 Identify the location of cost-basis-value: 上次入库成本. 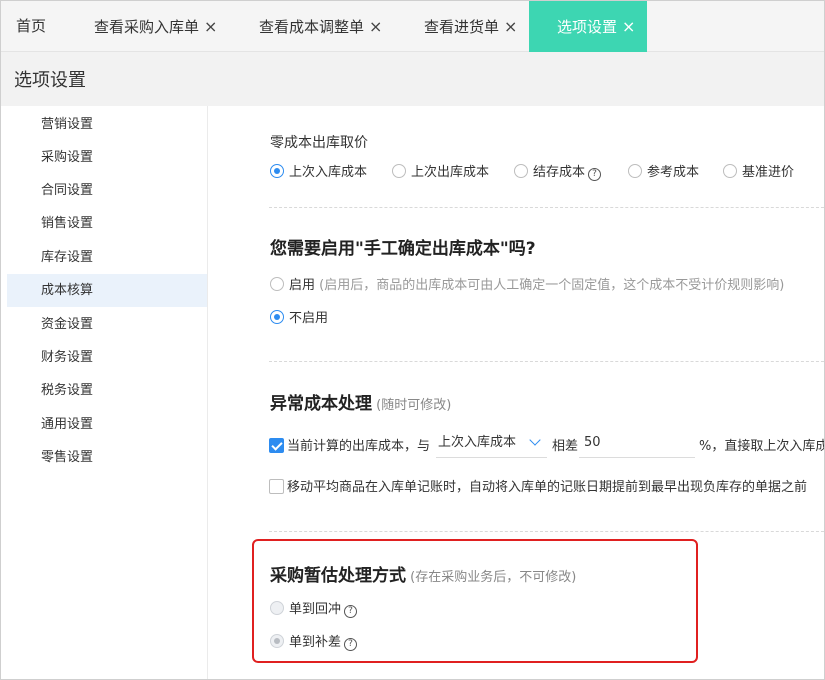
(477, 442).